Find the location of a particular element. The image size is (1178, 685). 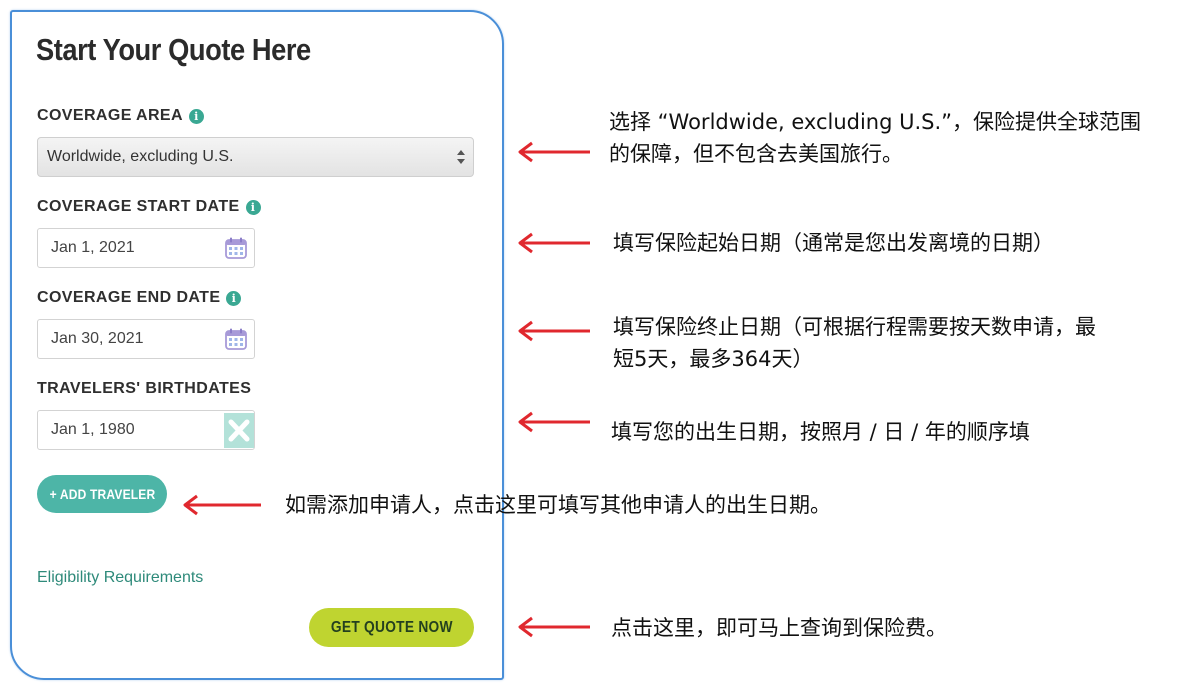

end-date-value: Jan 30, 2021 is located at coordinates (97, 338).